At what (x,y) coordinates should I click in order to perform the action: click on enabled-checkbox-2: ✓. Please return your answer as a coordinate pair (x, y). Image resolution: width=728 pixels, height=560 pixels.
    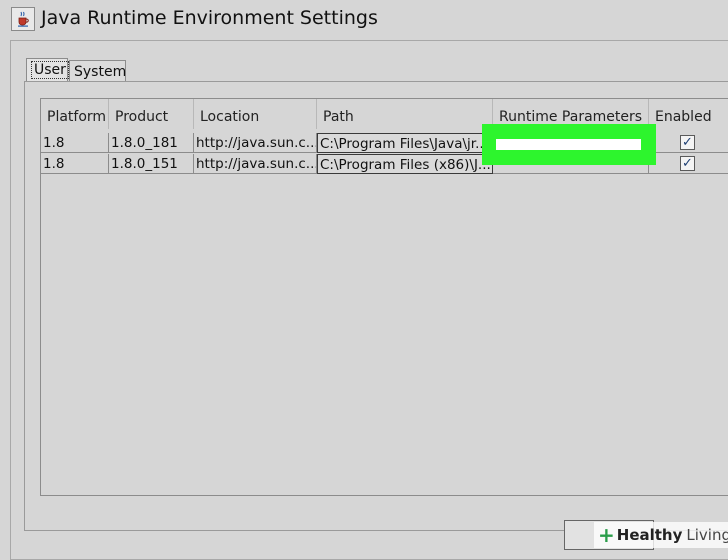
    Looking at the image, I should click on (687, 163).